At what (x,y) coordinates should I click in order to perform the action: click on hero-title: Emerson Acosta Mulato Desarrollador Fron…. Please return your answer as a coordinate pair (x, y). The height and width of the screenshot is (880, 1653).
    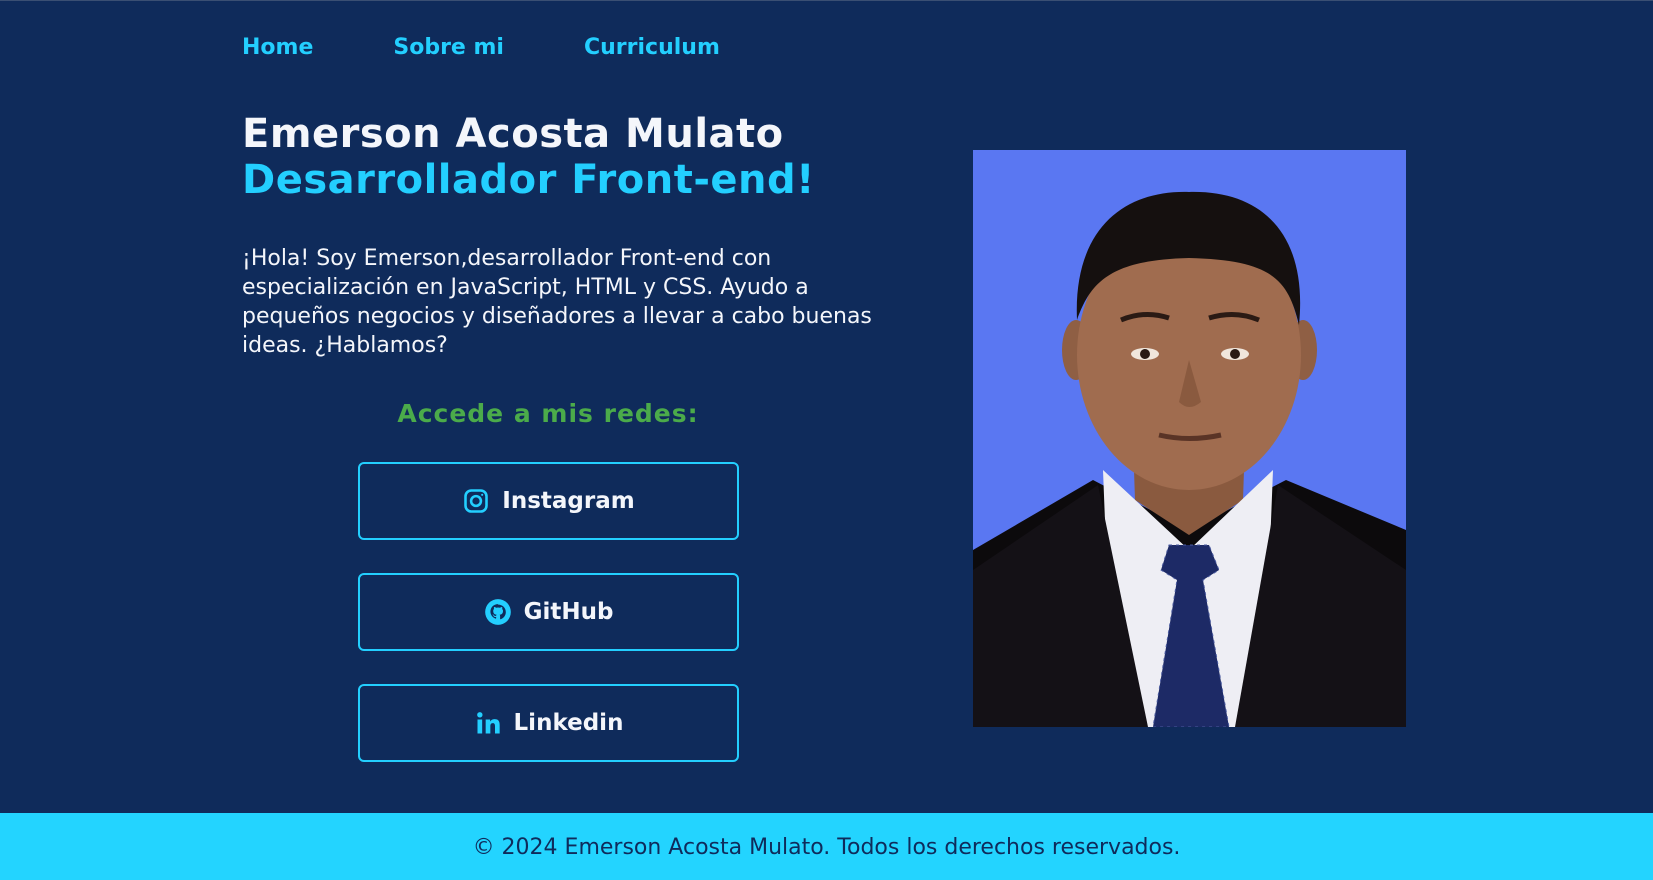
    Looking at the image, I should click on (528, 157).